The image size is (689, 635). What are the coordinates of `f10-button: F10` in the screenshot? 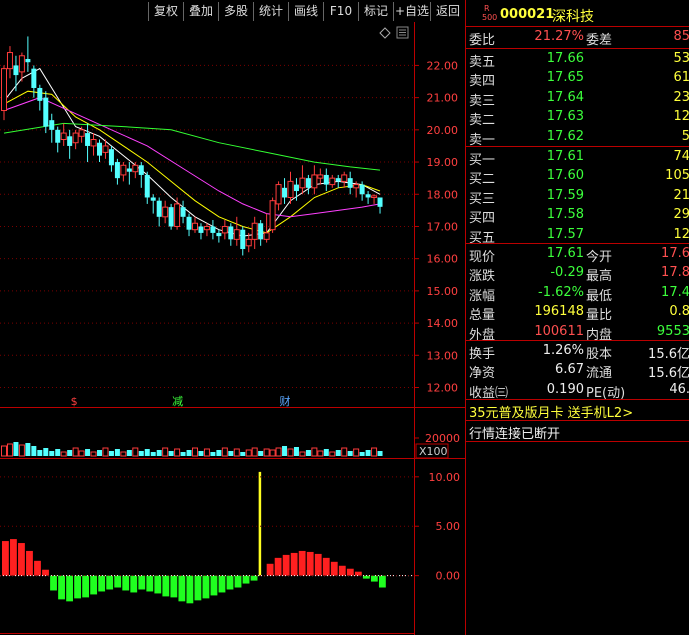 It's located at (340, 11).